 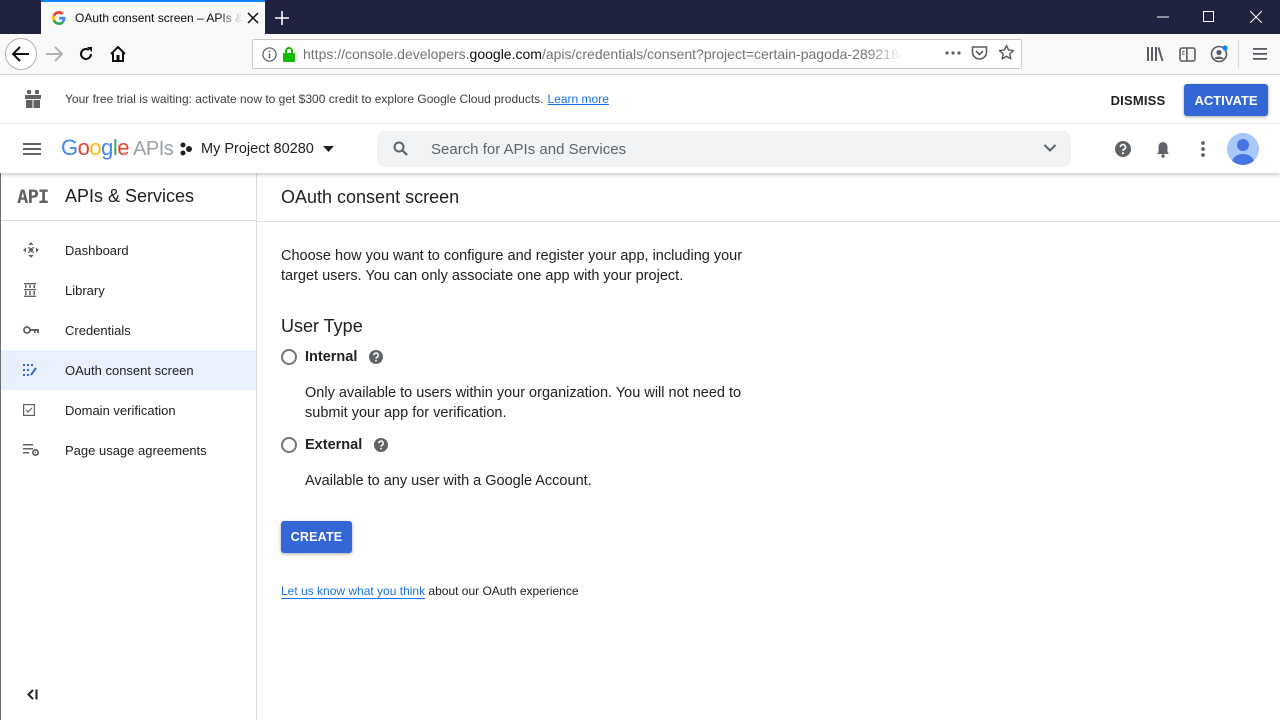 I want to click on page-title: OAuth consent screen, so click(x=370, y=196).